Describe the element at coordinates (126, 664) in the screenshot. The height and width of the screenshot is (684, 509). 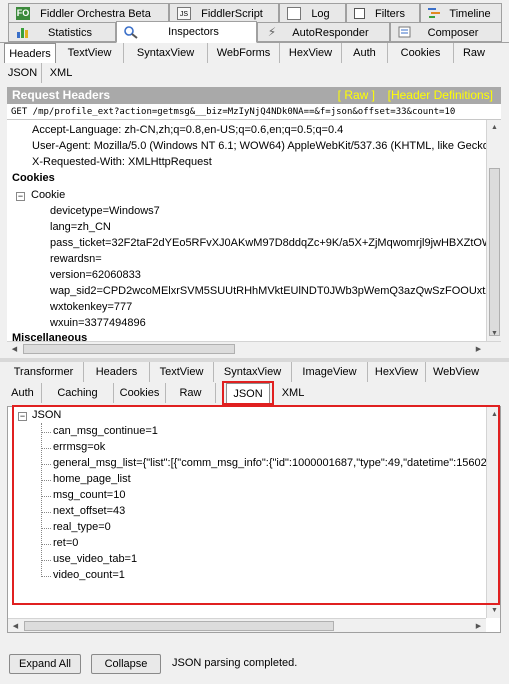
I see `collapse-button: Collapse` at that location.